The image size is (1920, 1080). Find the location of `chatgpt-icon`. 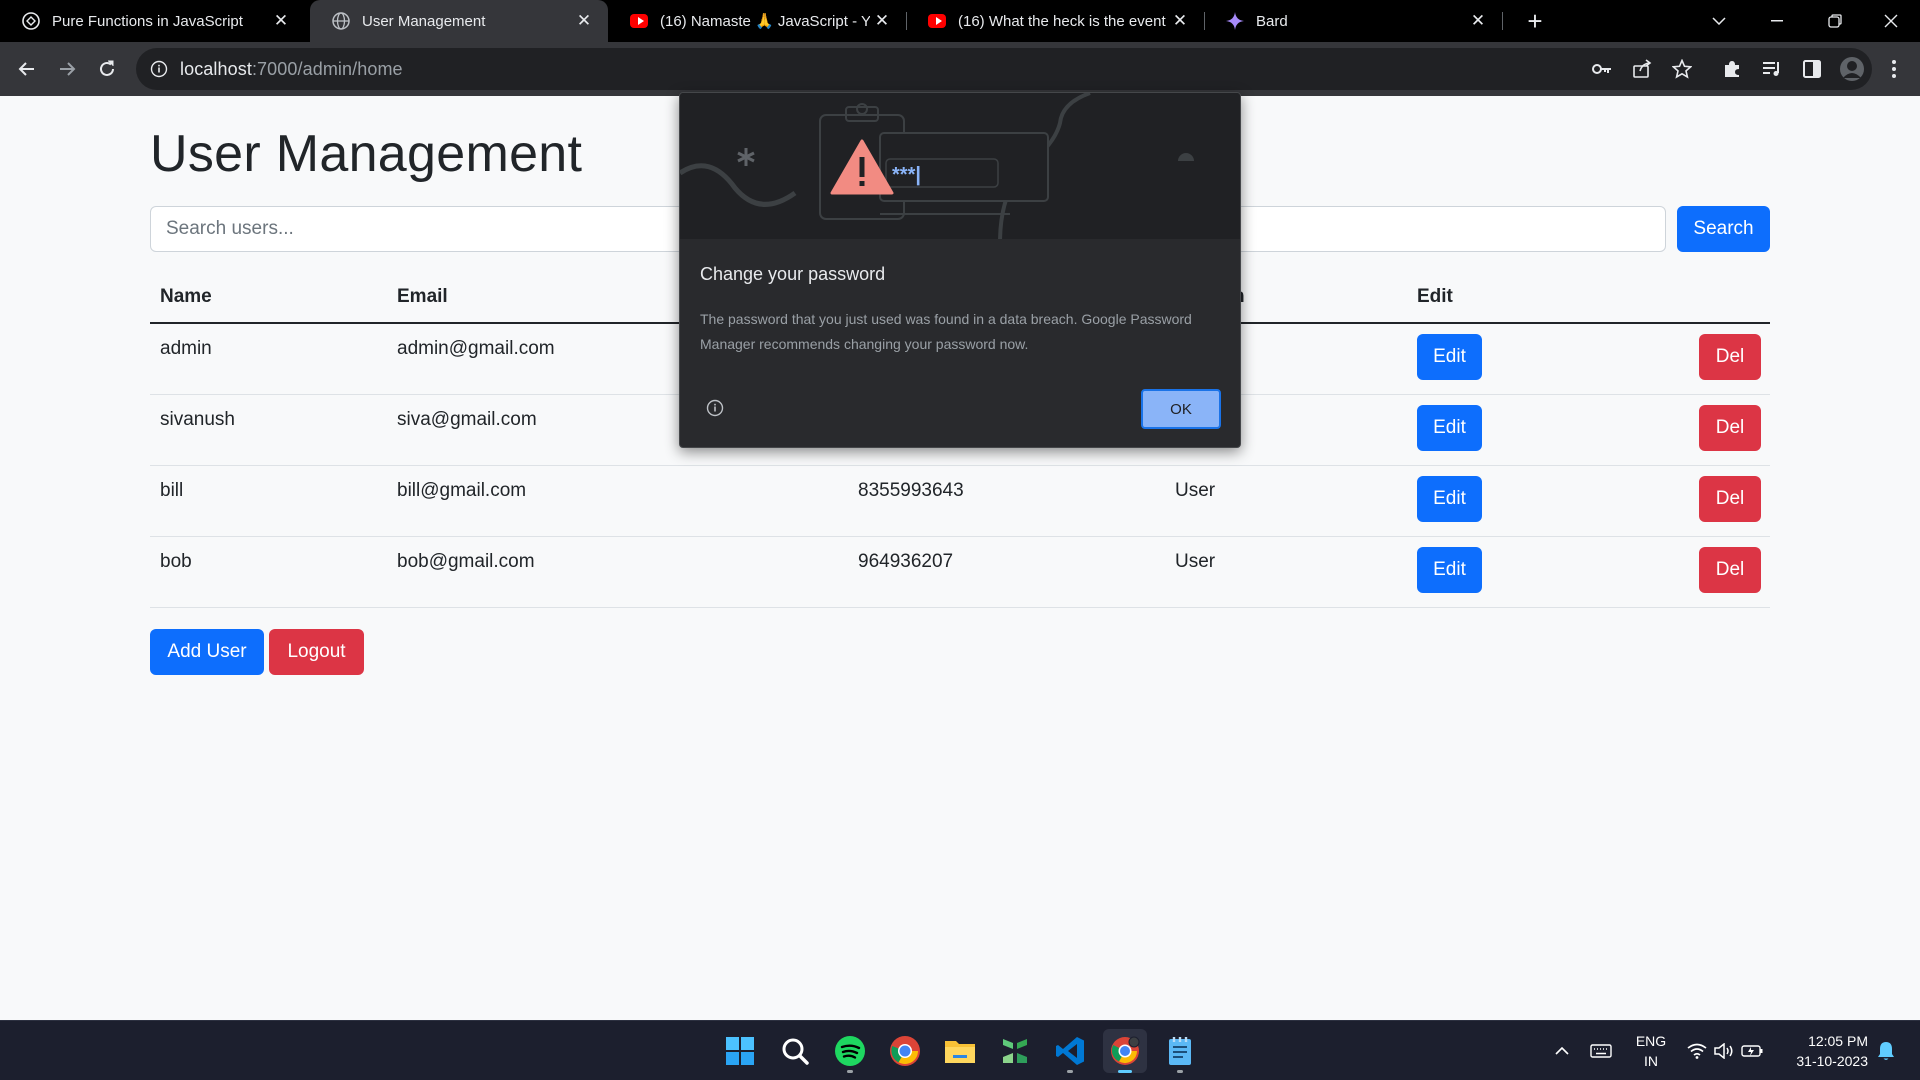

chatgpt-icon is located at coordinates (31, 21).